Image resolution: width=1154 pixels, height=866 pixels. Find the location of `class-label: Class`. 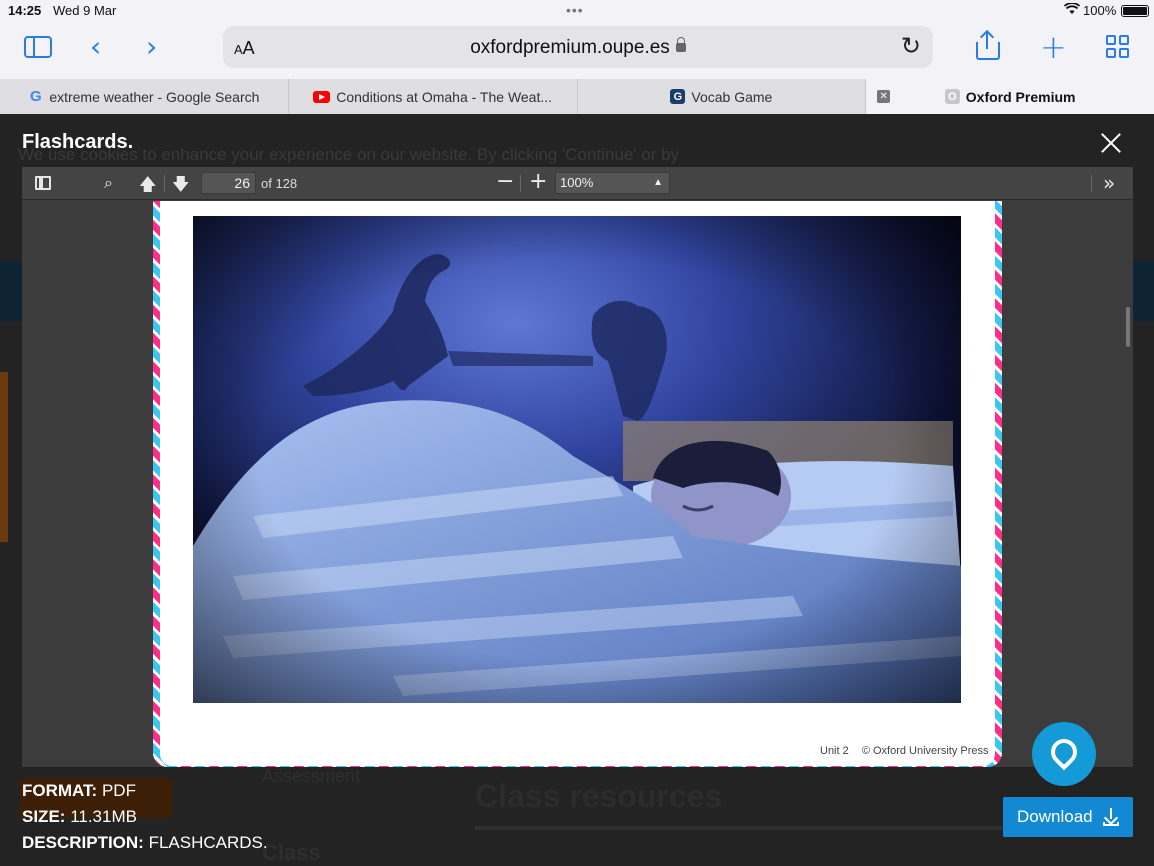

class-label: Class is located at coordinates (291, 852).